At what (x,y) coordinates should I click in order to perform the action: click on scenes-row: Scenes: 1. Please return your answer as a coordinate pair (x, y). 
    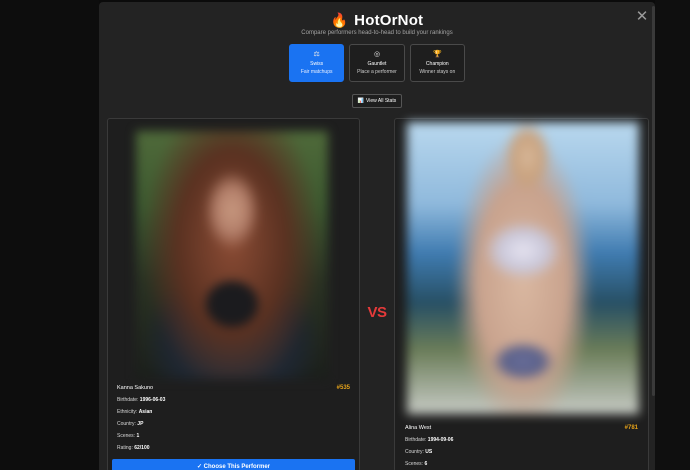
    Looking at the image, I should click on (233, 436).